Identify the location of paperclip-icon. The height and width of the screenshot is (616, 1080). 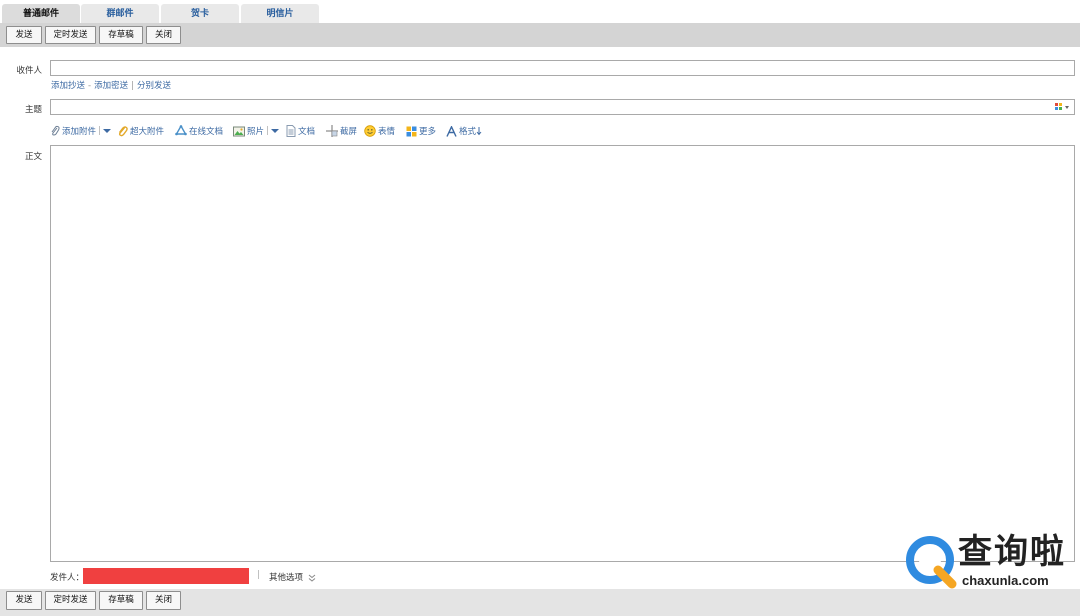
(55, 130).